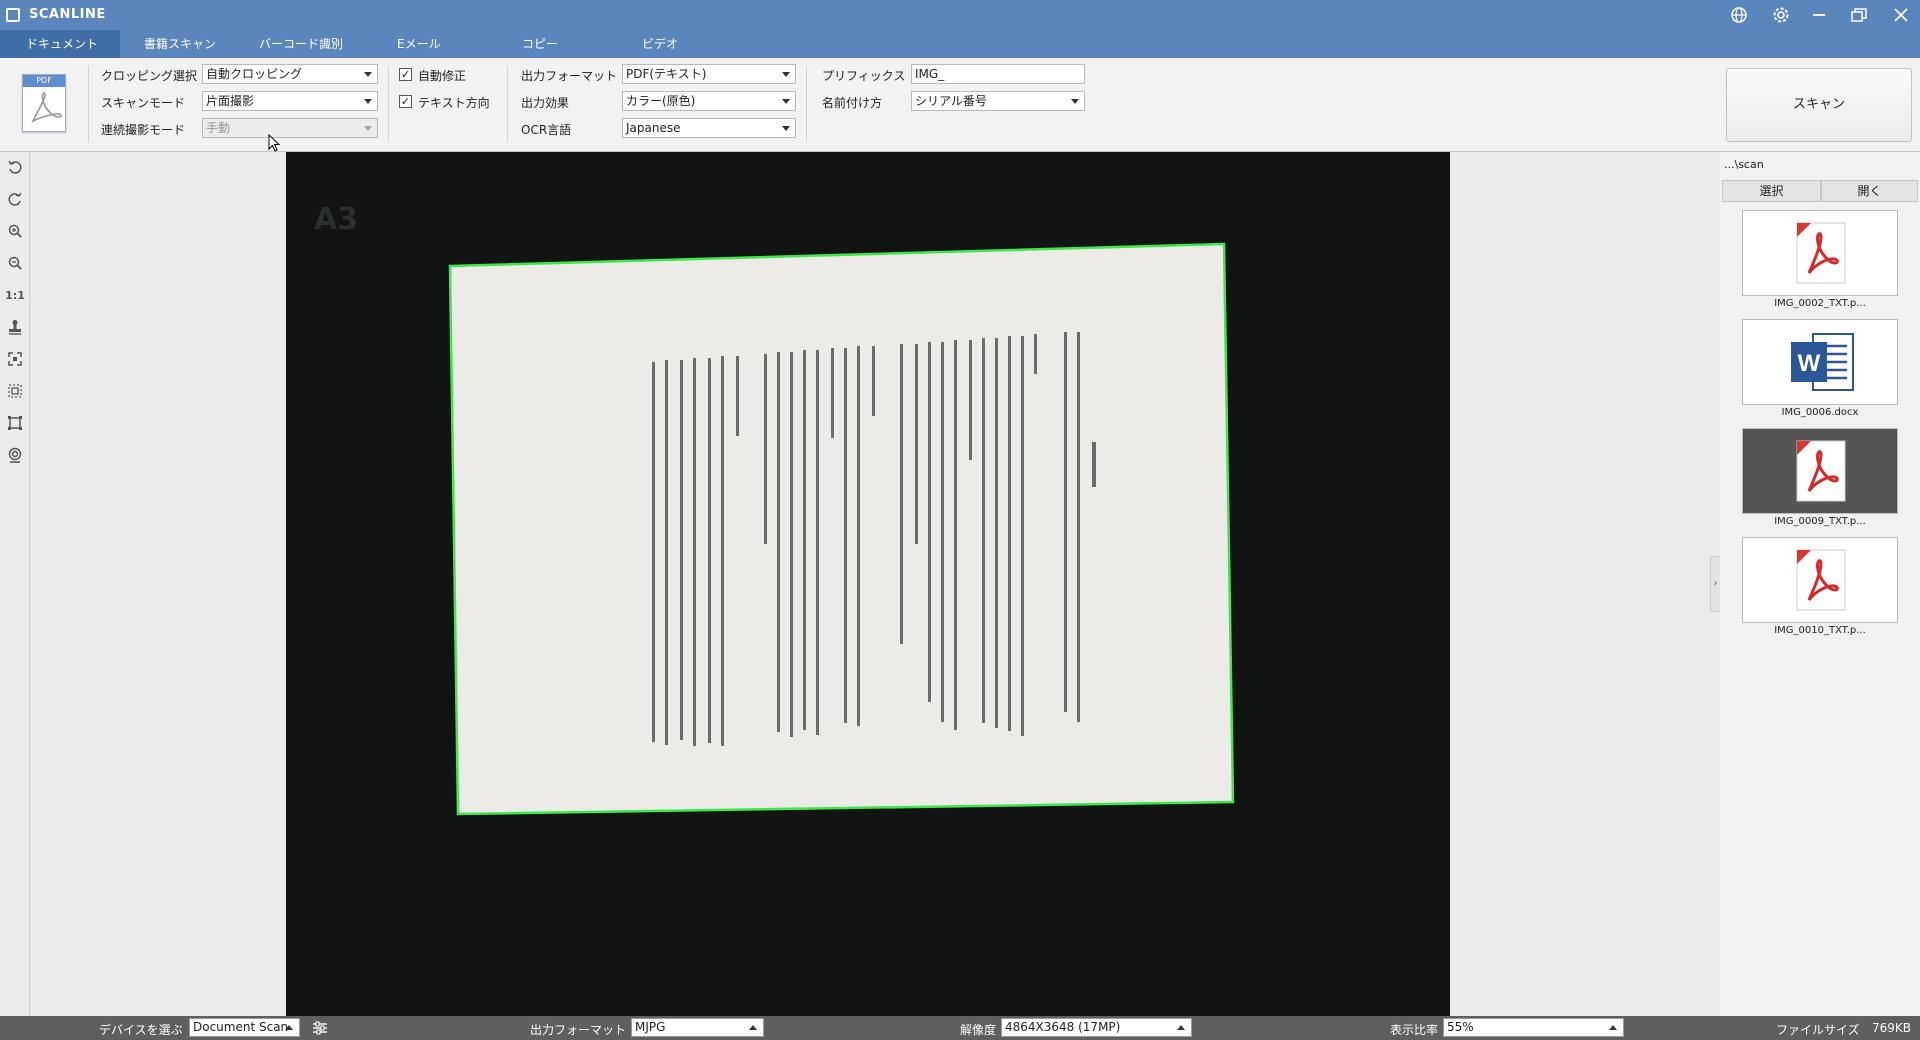 The image size is (1920, 1040). I want to click on mode-tabs: ドキュメント 書籍スキャン バーコード識別 Eメール コピー ビデオ, so click(960, 44).